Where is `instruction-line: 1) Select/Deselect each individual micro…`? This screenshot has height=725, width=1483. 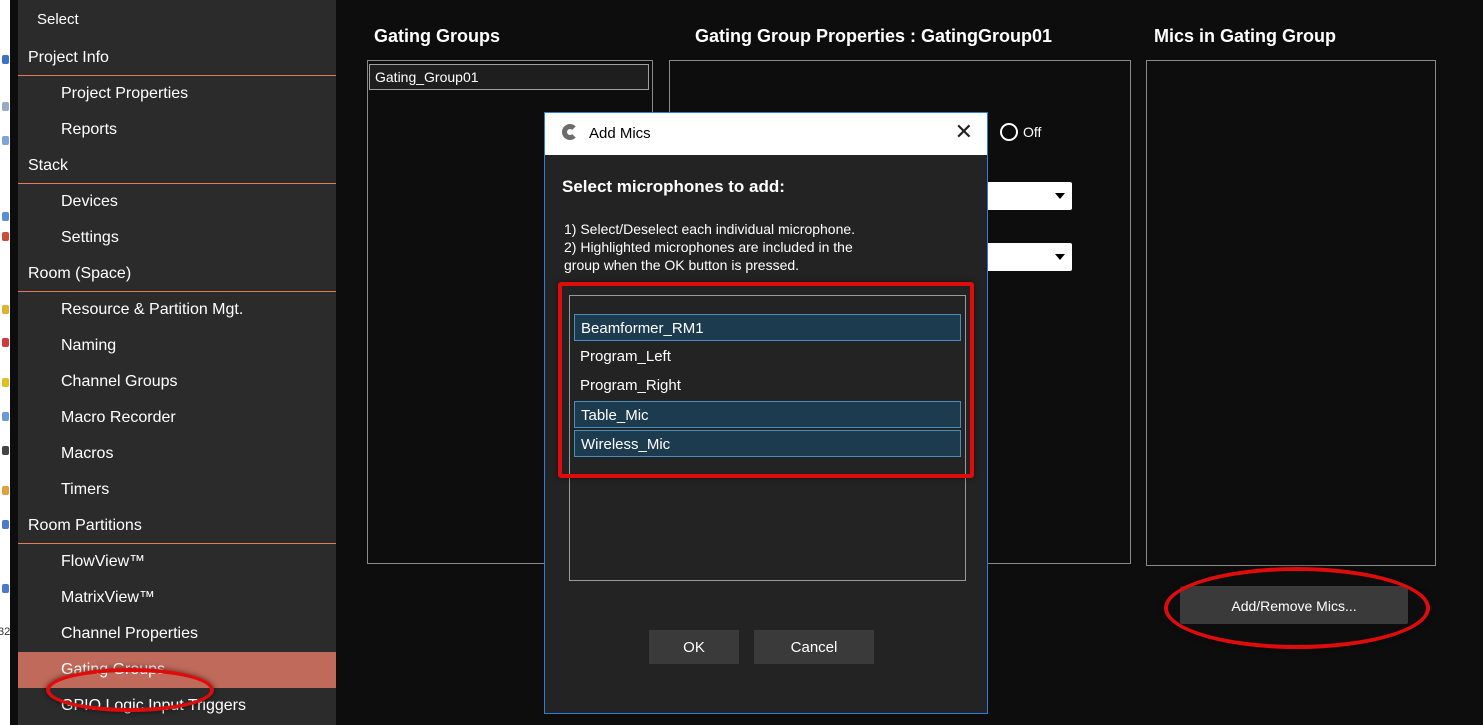 instruction-line: 1) Select/Deselect each individual micro… is located at coordinates (710, 229).